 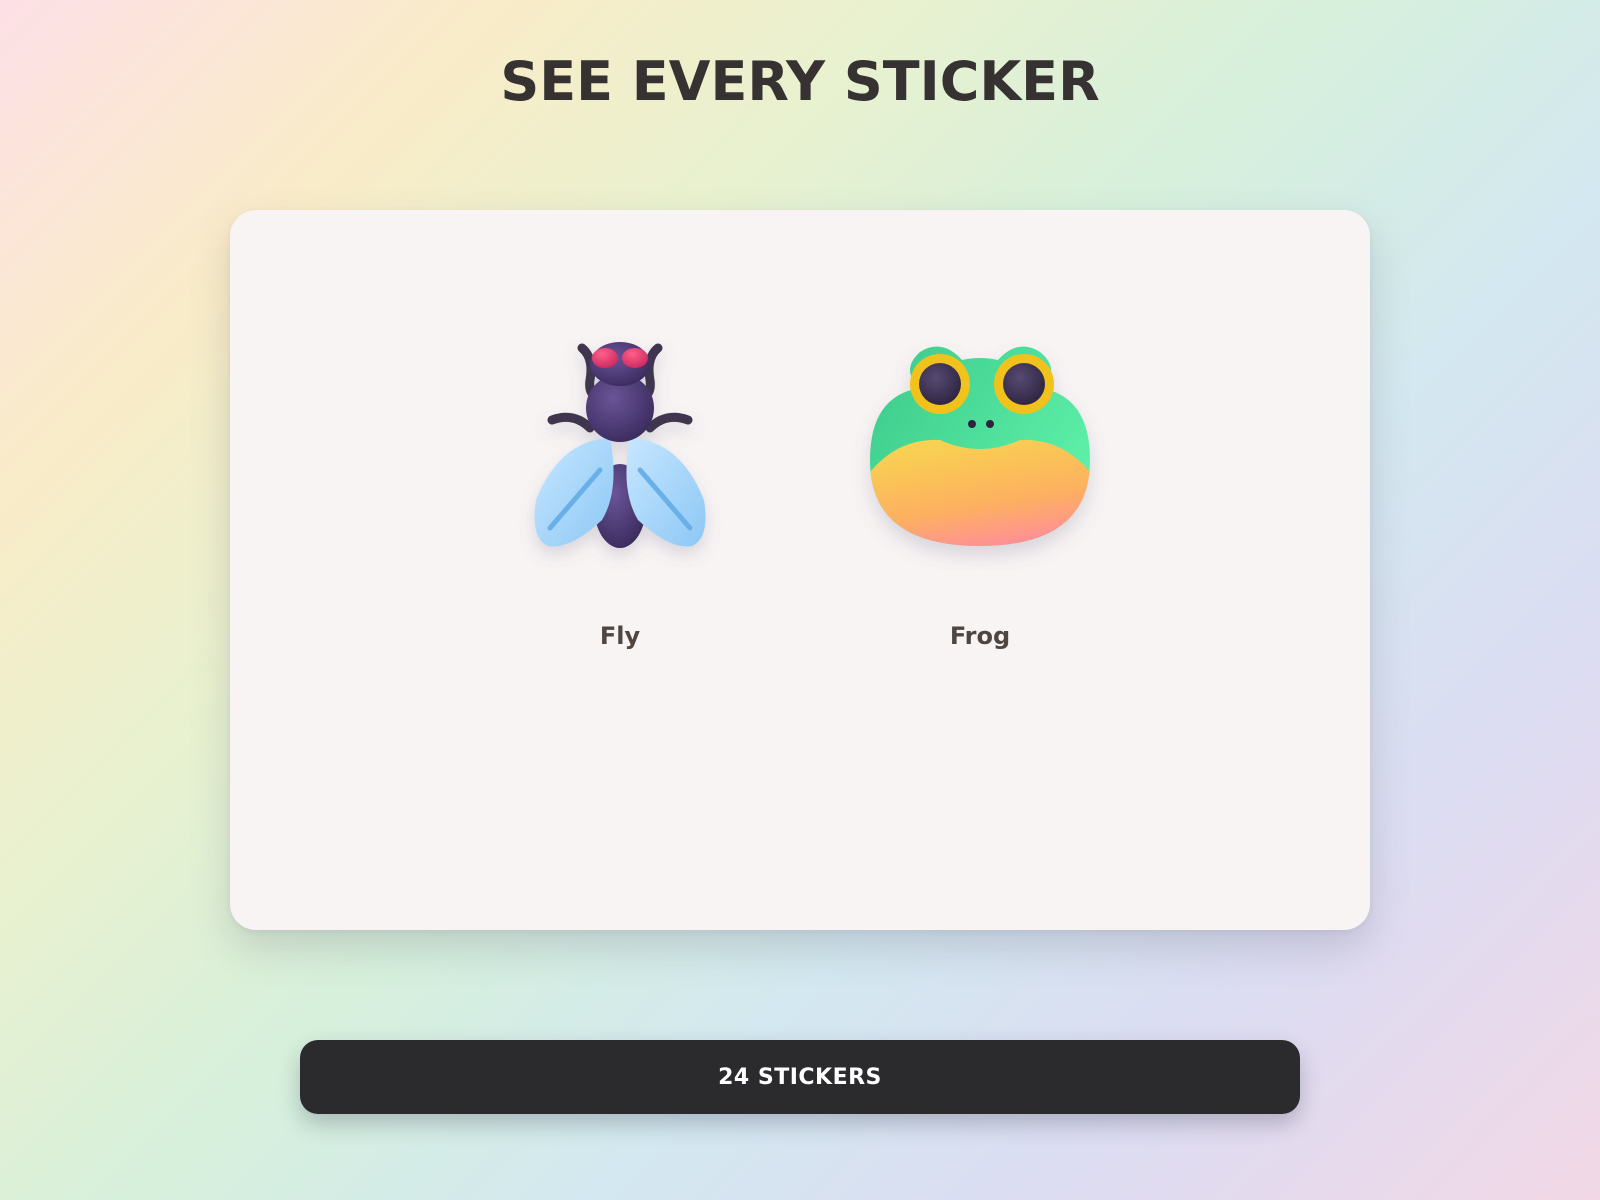 I want to click on sticker-label: Fly, so click(x=620, y=636).